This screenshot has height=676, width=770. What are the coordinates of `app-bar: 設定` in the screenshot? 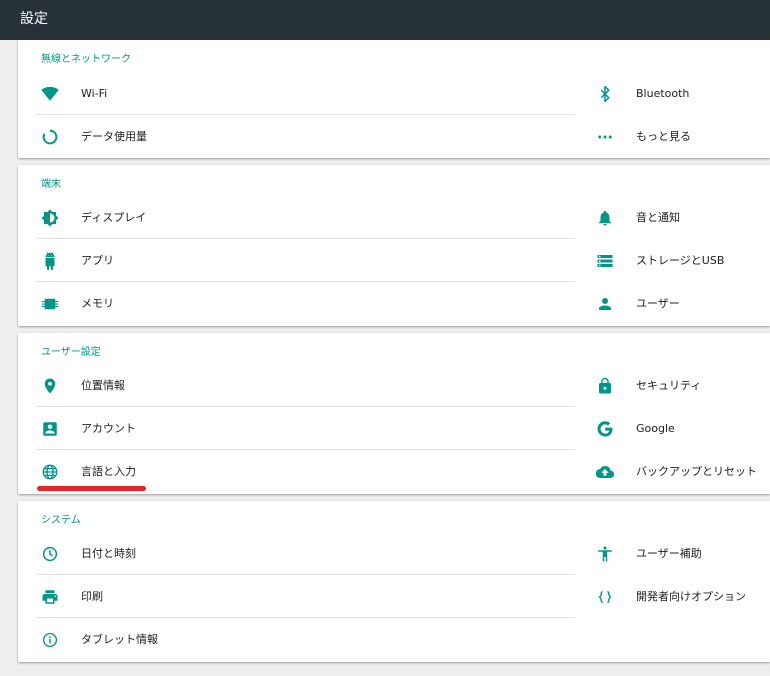 It's located at (385, 20).